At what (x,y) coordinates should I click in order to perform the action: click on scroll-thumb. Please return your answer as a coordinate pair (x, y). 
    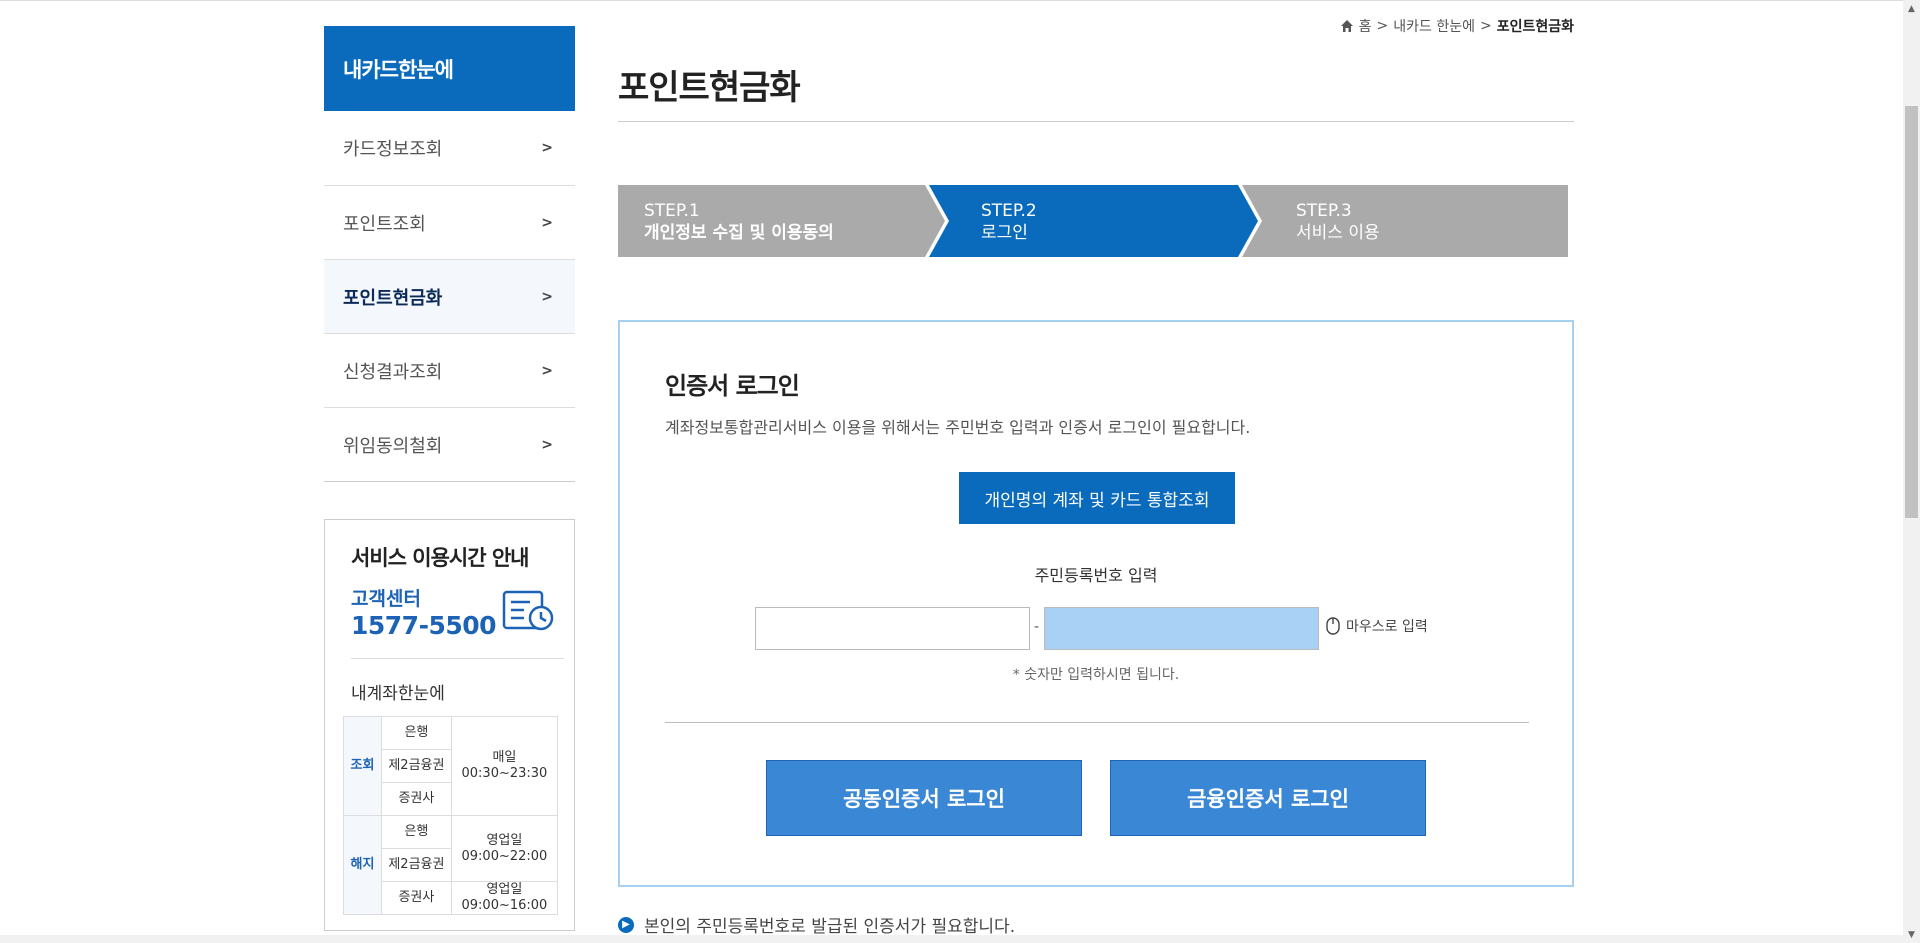
    Looking at the image, I should click on (1911, 312).